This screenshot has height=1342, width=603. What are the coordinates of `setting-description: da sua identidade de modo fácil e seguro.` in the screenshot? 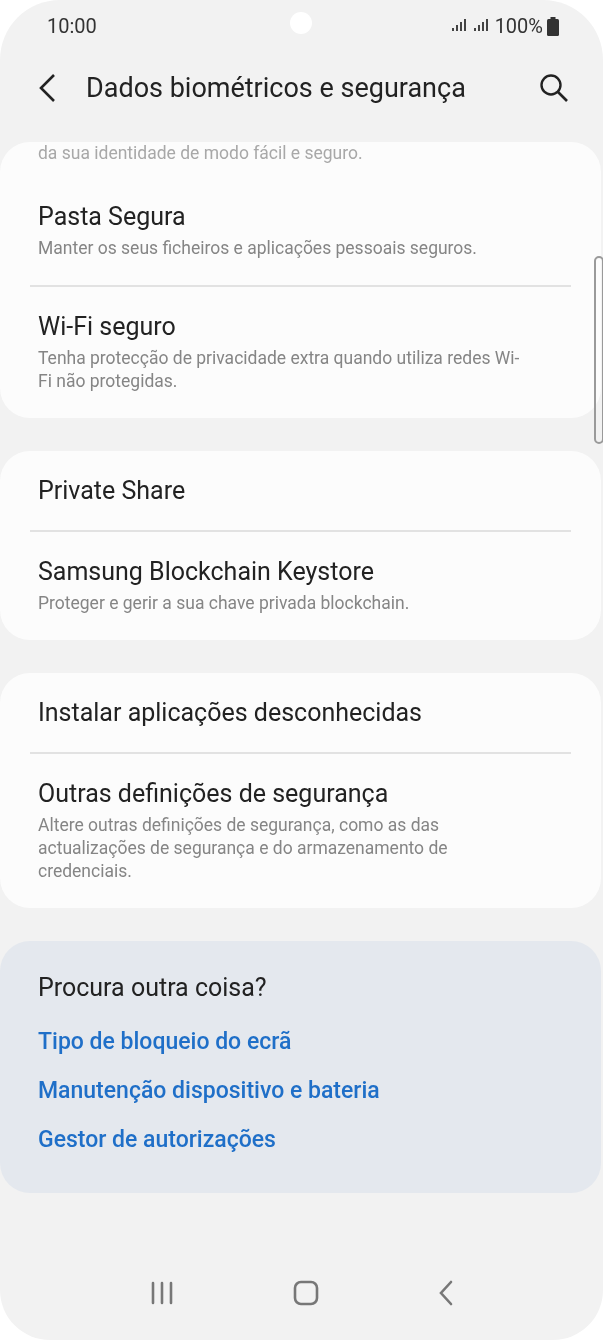 It's located at (200, 153).